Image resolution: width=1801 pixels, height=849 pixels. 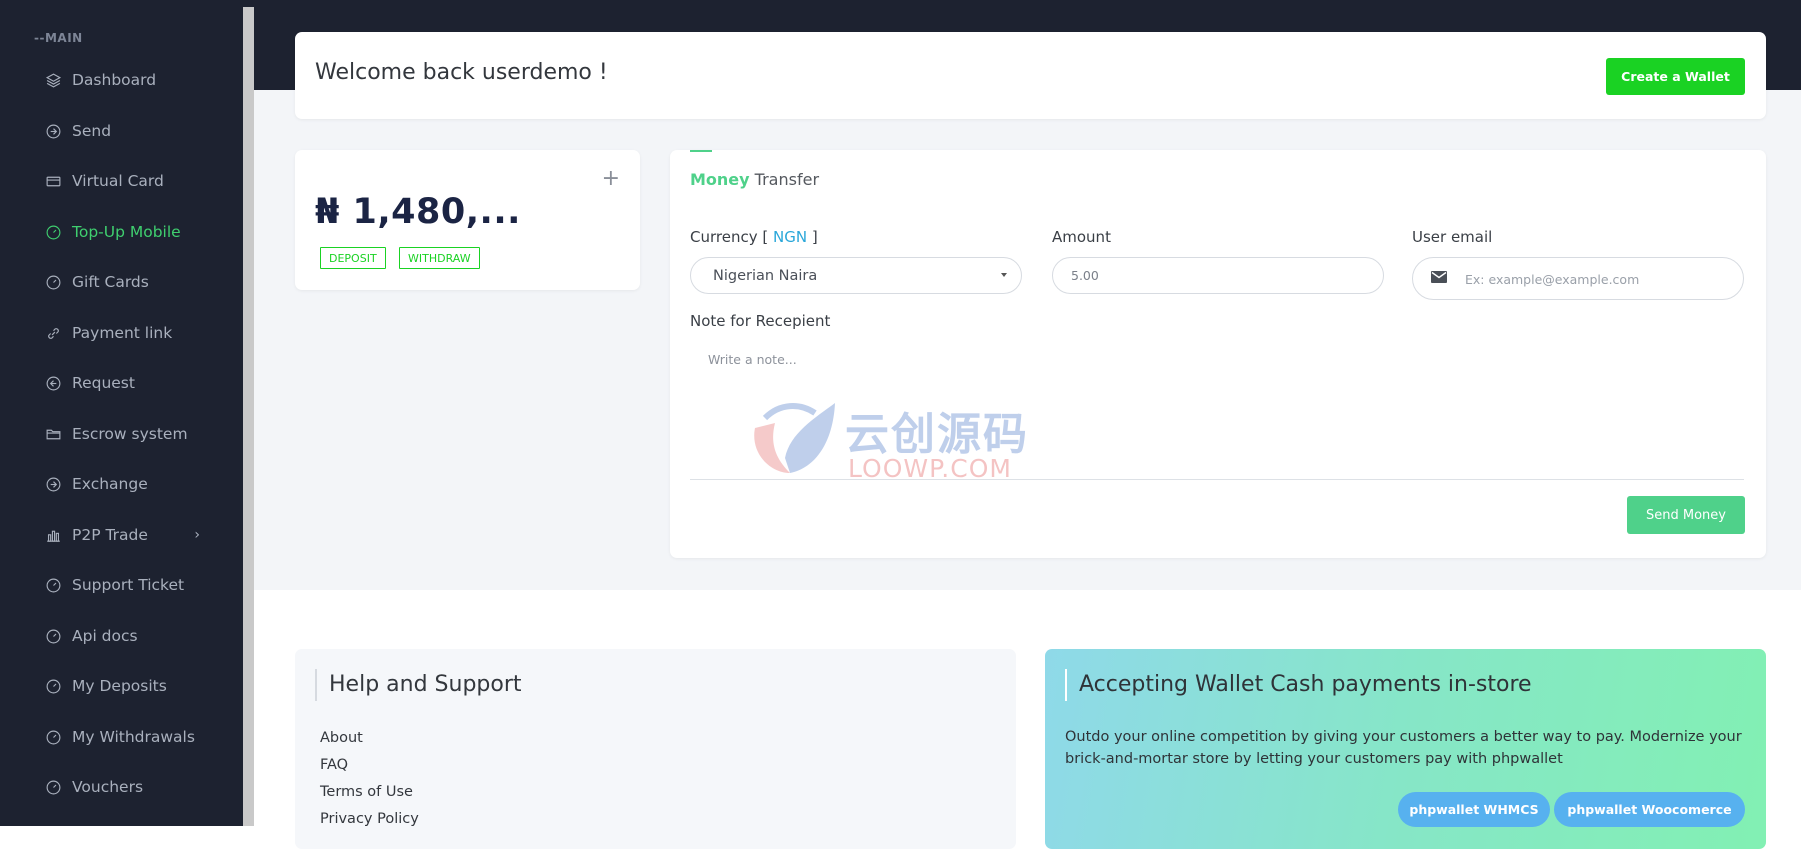 I want to click on currency-label-close: ], so click(x=812, y=237).